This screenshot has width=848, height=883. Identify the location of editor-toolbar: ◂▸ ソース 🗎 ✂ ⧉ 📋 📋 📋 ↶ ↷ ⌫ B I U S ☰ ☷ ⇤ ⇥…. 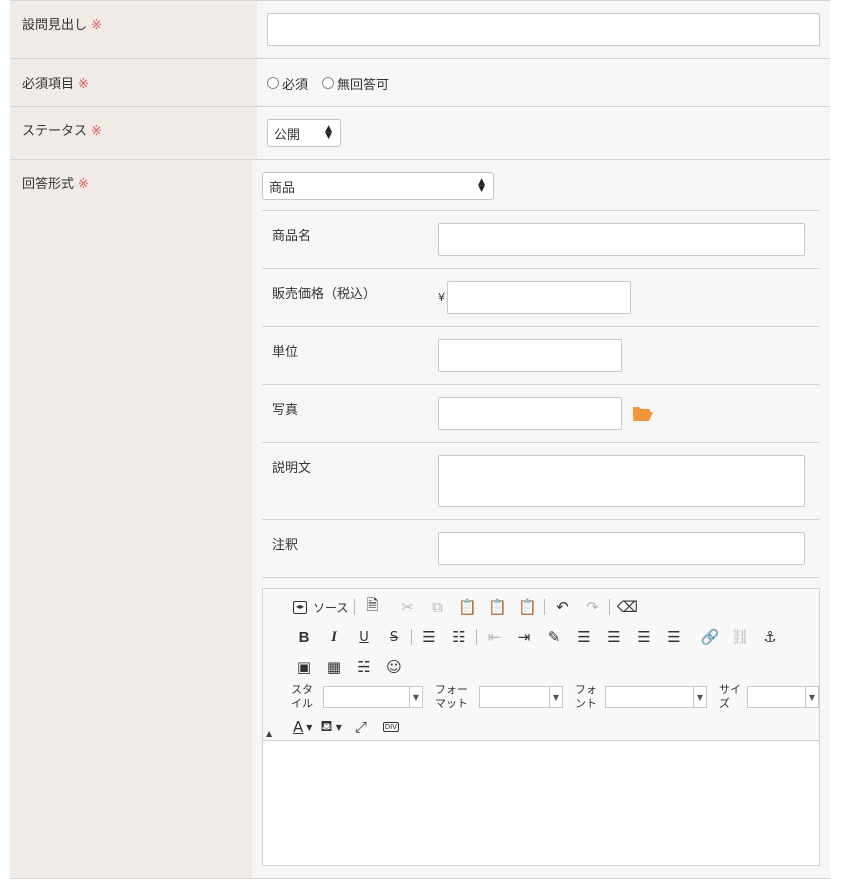
(541, 665).